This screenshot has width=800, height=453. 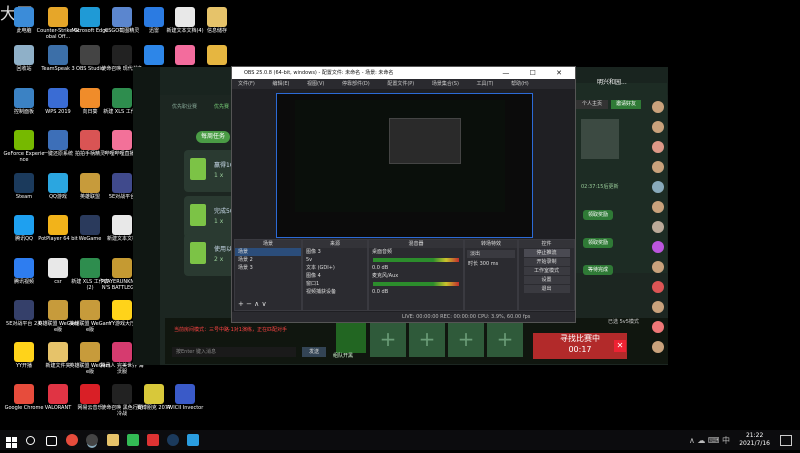 I want to click on task-view-icon, so click(x=51, y=441).